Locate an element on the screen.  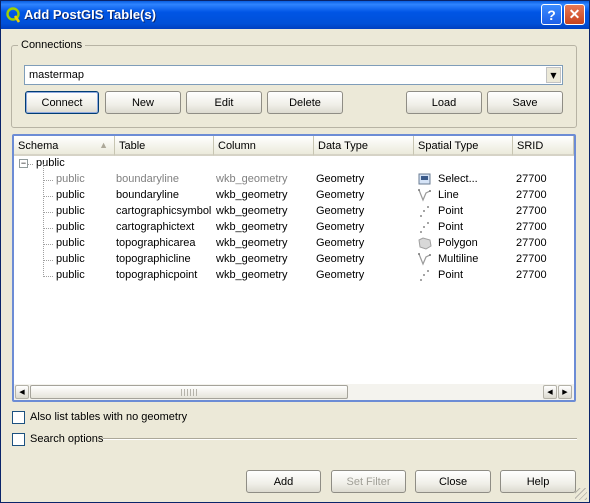
tree-group-row: − public is located at coordinates (294, 164).